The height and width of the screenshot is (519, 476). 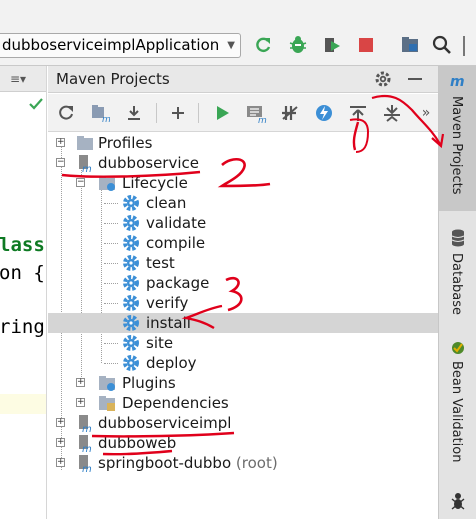 I want to click on search-icon, so click(x=442, y=45).